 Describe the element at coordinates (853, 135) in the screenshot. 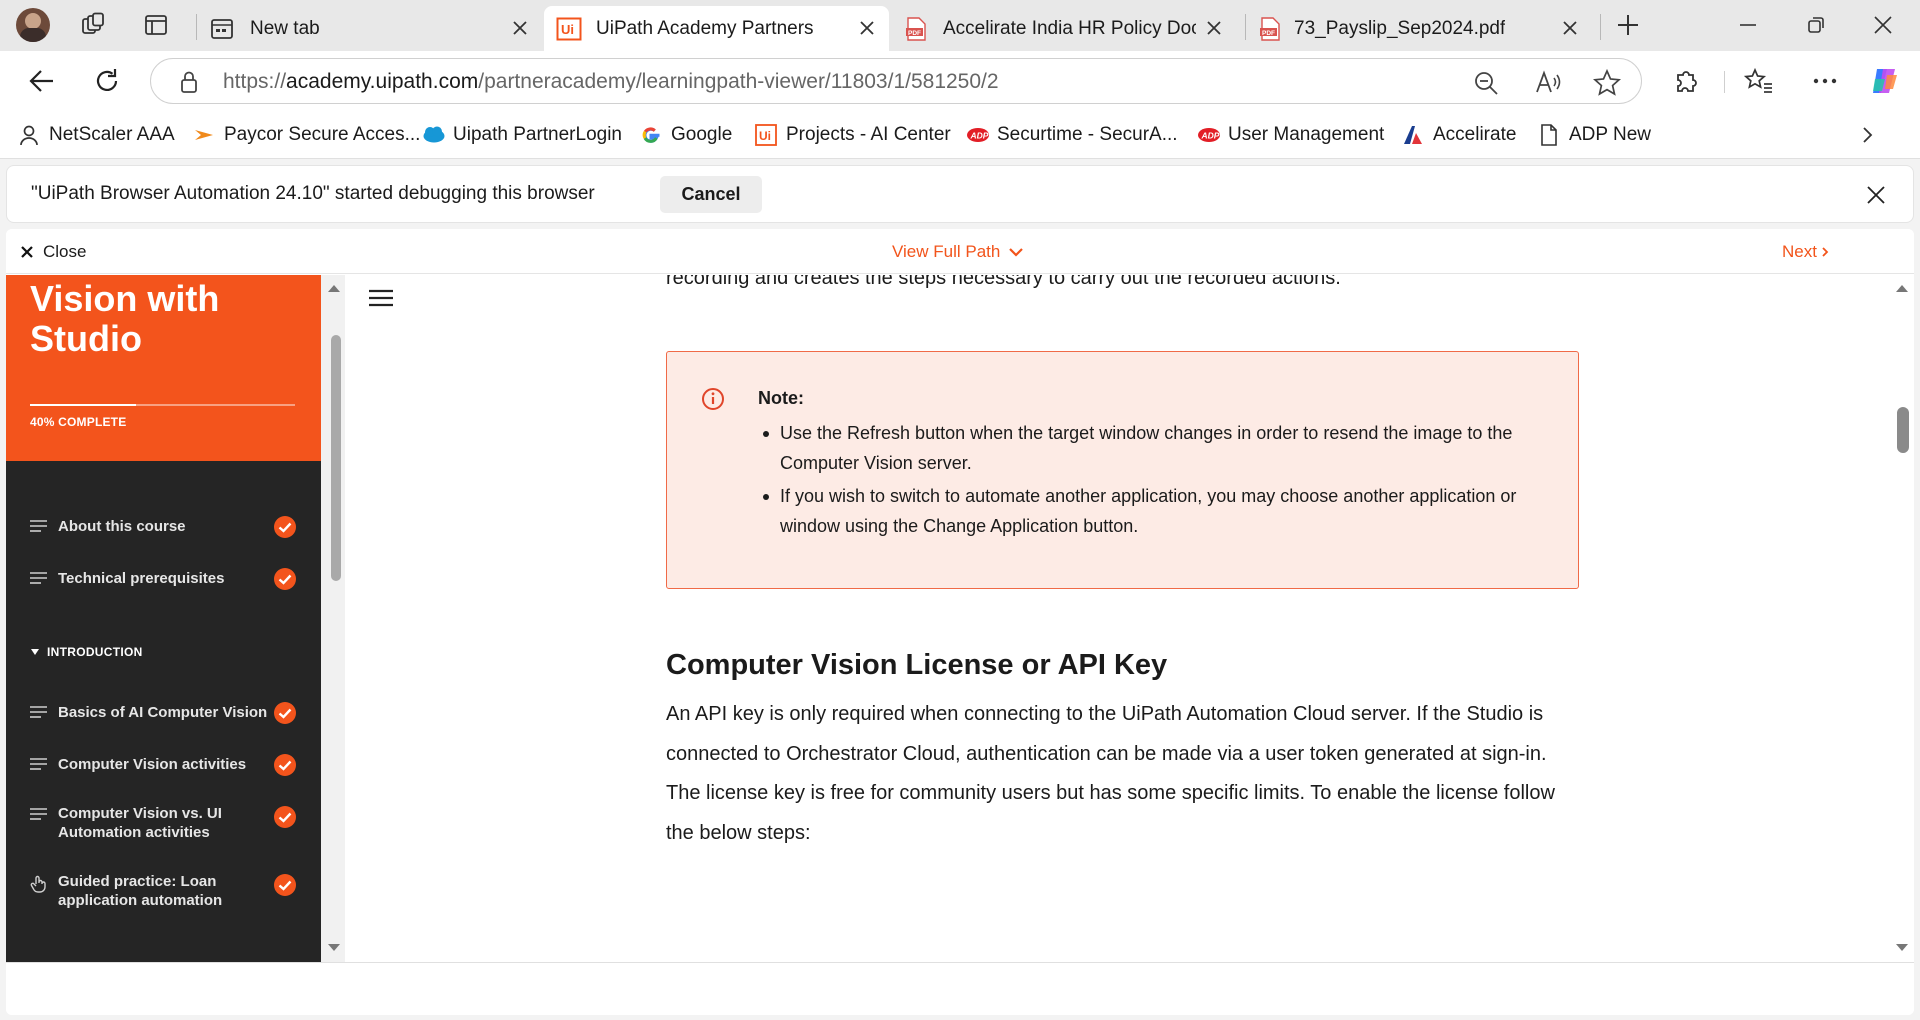

I see `favorite-projects-ai-center: Ui Projects - AI Center` at that location.